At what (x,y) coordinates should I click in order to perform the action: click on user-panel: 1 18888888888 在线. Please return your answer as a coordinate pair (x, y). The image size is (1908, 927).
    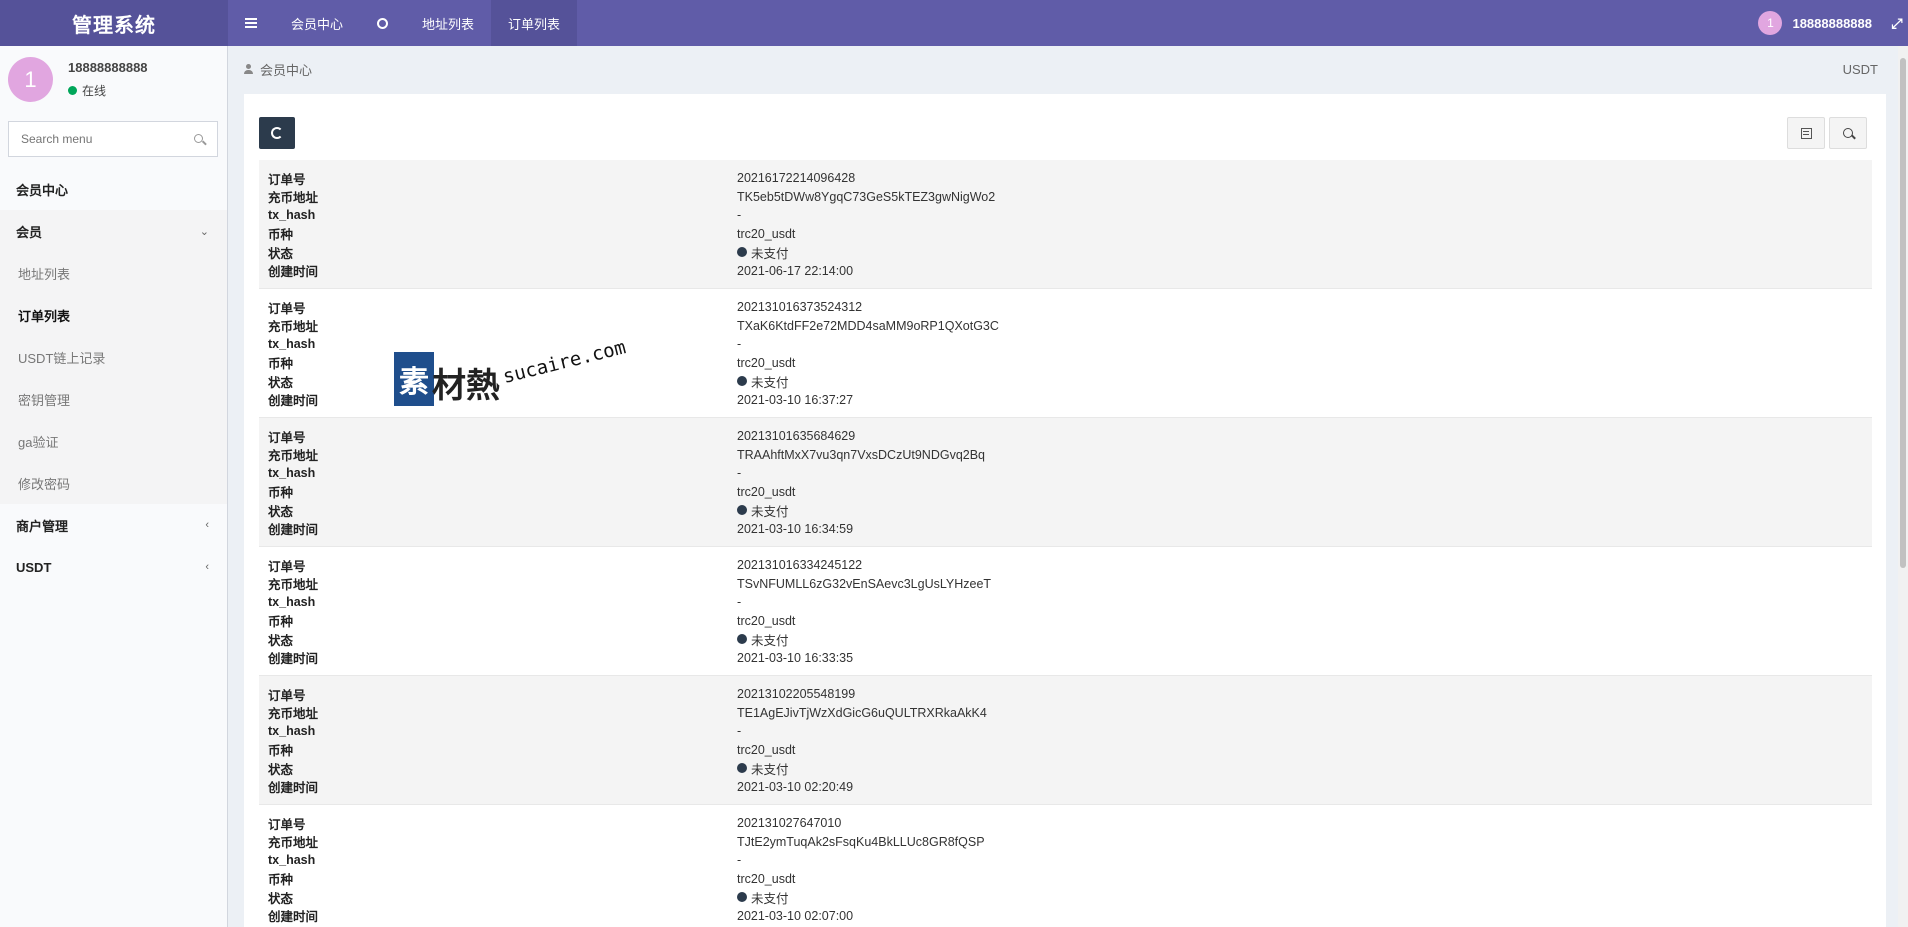
    Looking at the image, I should click on (113, 82).